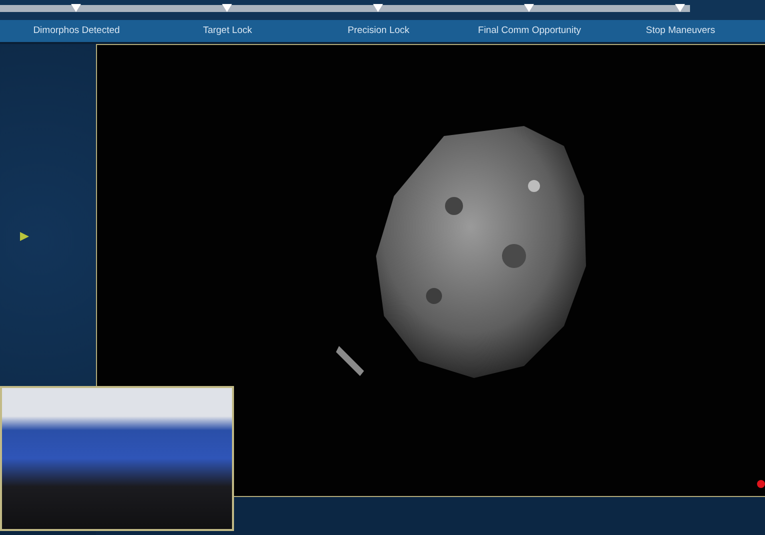  I want to click on play-arrow-icon, so click(24, 236).